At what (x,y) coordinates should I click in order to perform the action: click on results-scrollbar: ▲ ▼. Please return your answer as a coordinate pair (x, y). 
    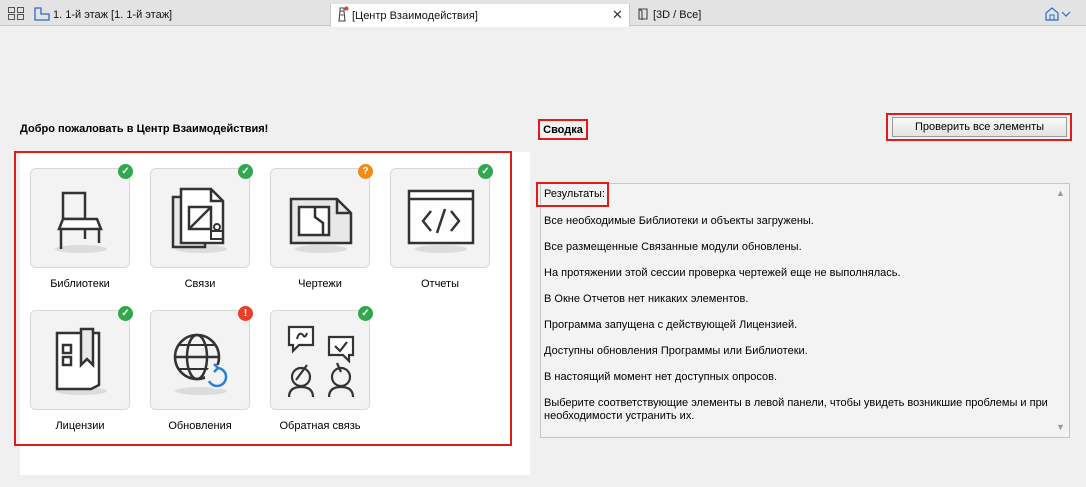
    Looking at the image, I should click on (1061, 311).